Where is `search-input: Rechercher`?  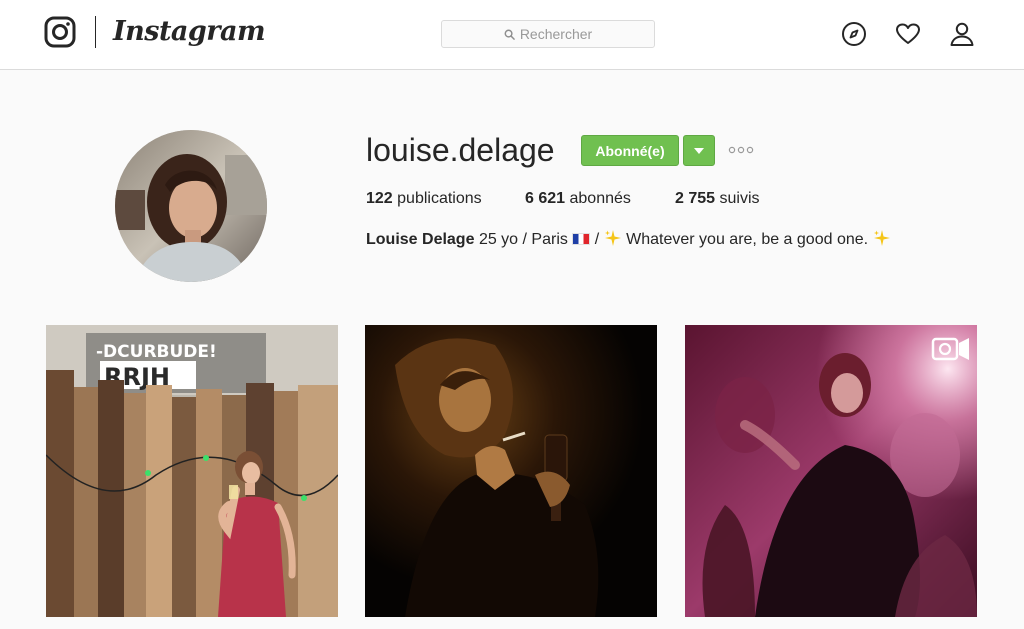
search-input: Rechercher is located at coordinates (548, 34).